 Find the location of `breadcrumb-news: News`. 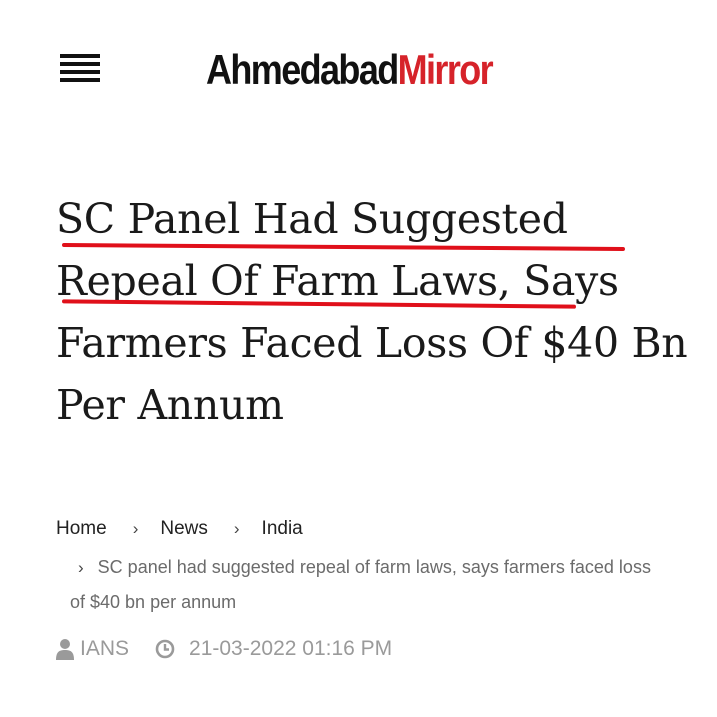

breadcrumb-news: News is located at coordinates (184, 529).